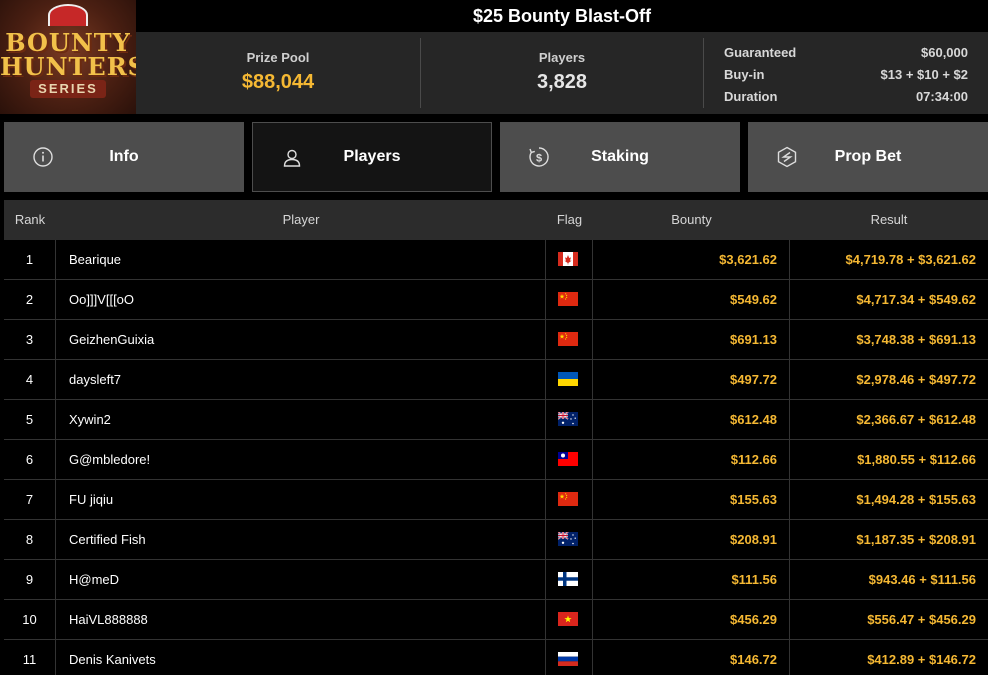  I want to click on player-name: G@mbledore!, so click(301, 460).